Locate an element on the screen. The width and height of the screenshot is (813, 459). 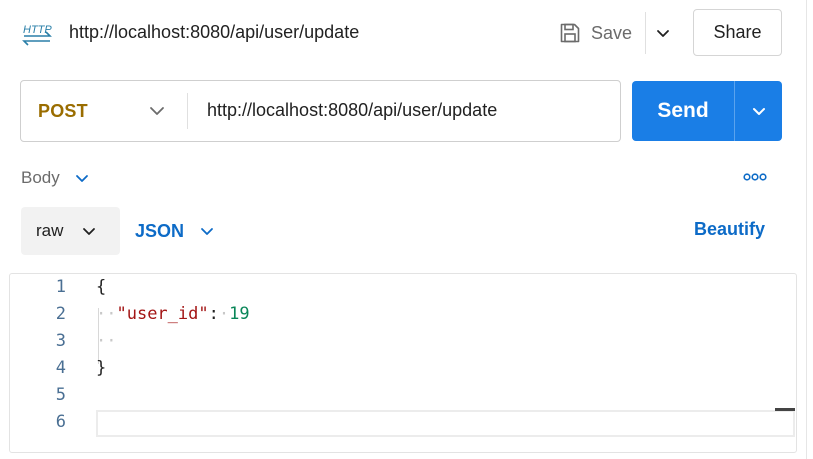
save-button: Save is located at coordinates (594, 33).